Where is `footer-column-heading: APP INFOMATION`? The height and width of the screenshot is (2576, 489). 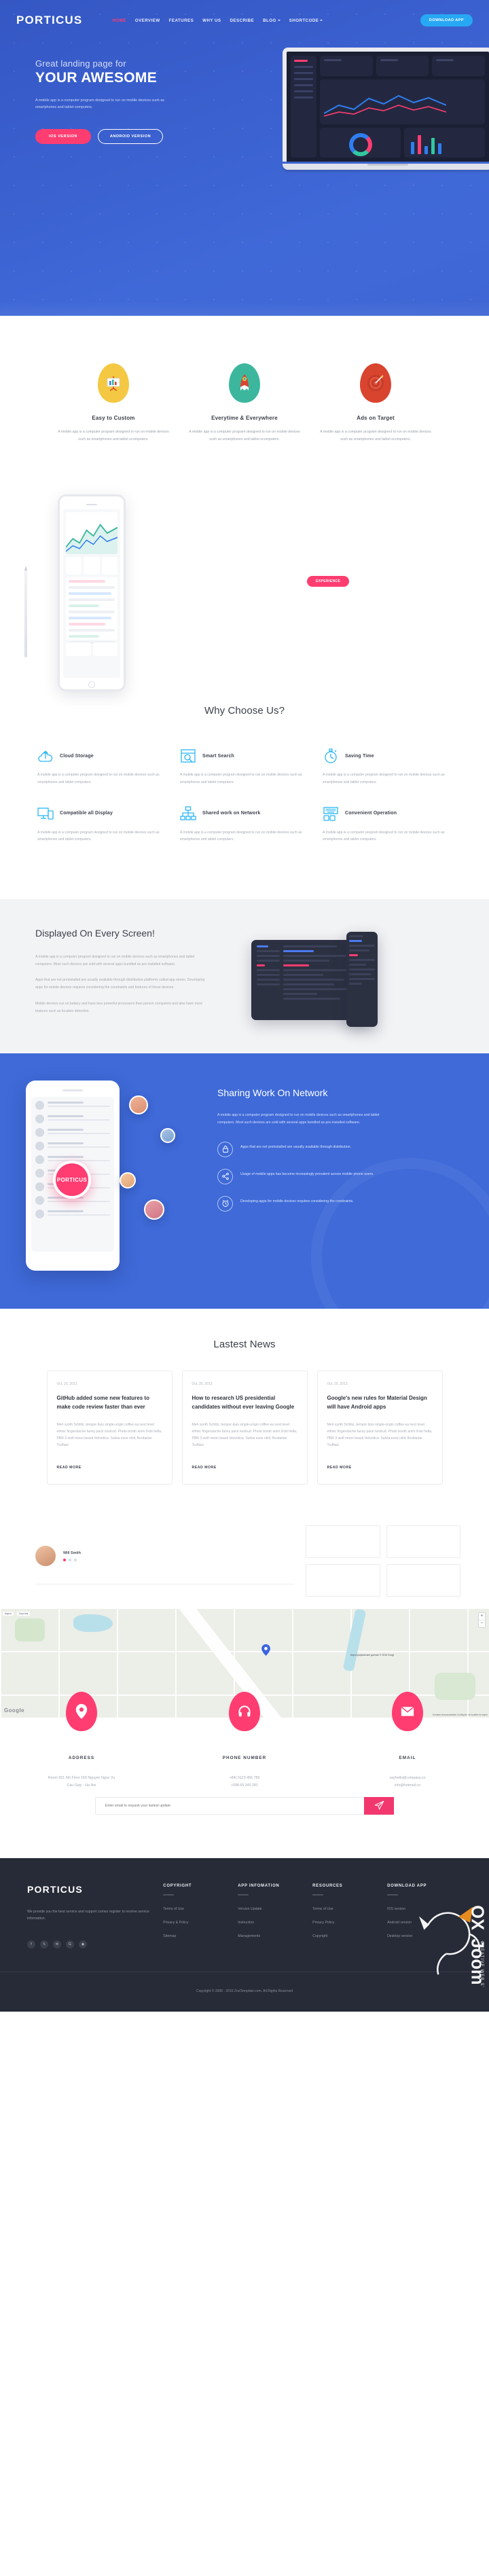
footer-column-heading: APP INFOMATION is located at coordinates (259, 1886).